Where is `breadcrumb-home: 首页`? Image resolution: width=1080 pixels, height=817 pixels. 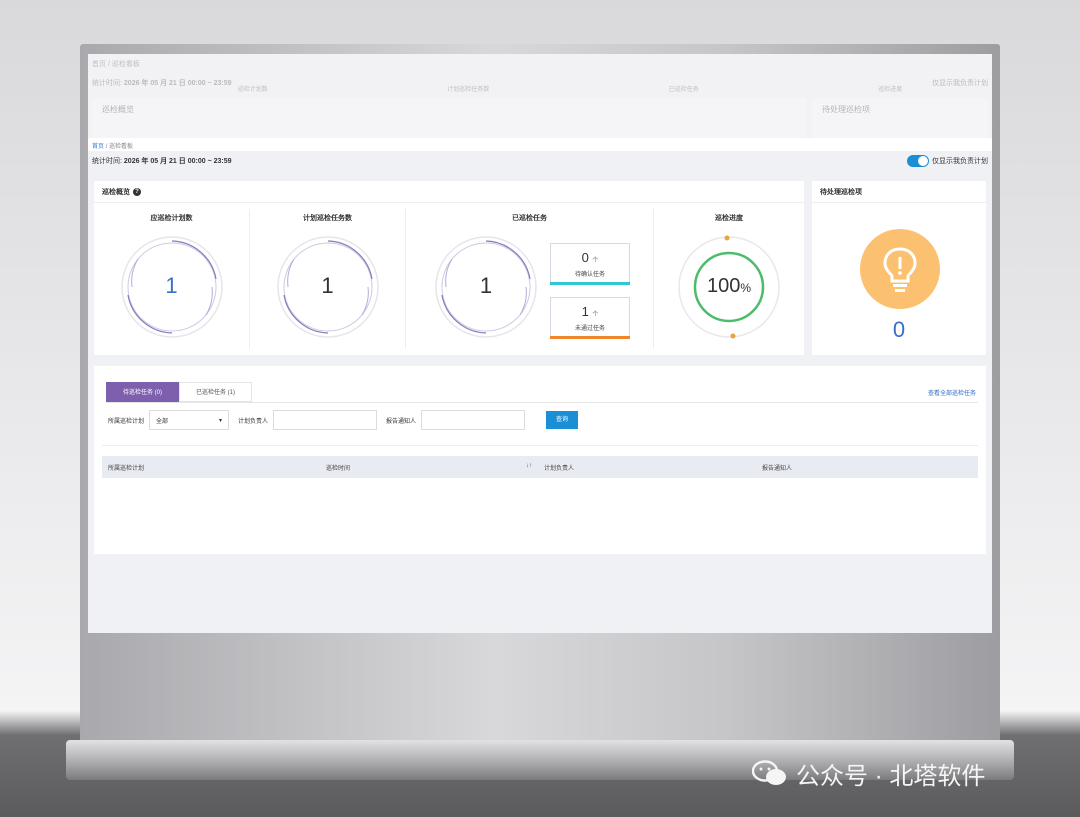
breadcrumb-home: 首页 is located at coordinates (98, 147).